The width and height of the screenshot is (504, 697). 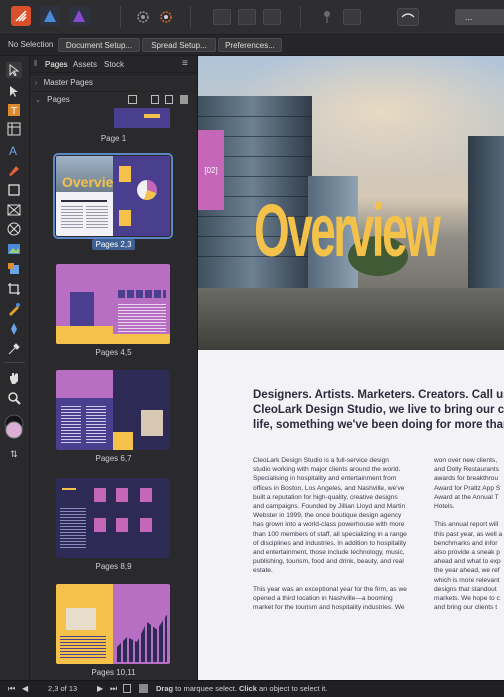 I want to click on pen-tool-icon, so click(x=14, y=170).